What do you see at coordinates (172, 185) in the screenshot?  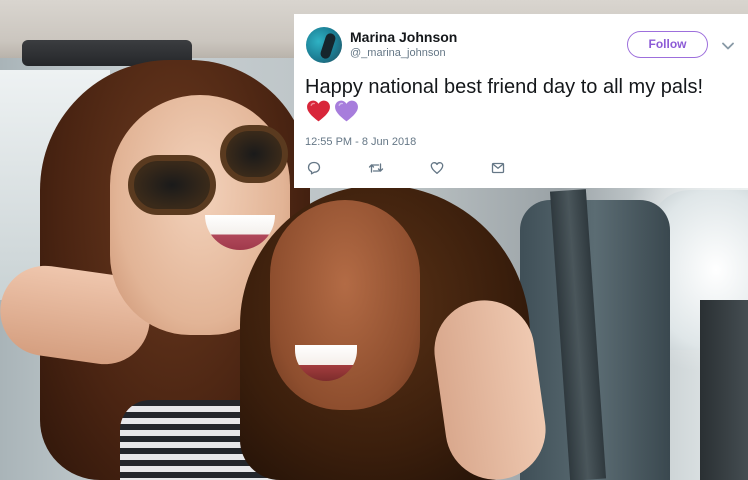 I see `sunglasses-left-lens` at bounding box center [172, 185].